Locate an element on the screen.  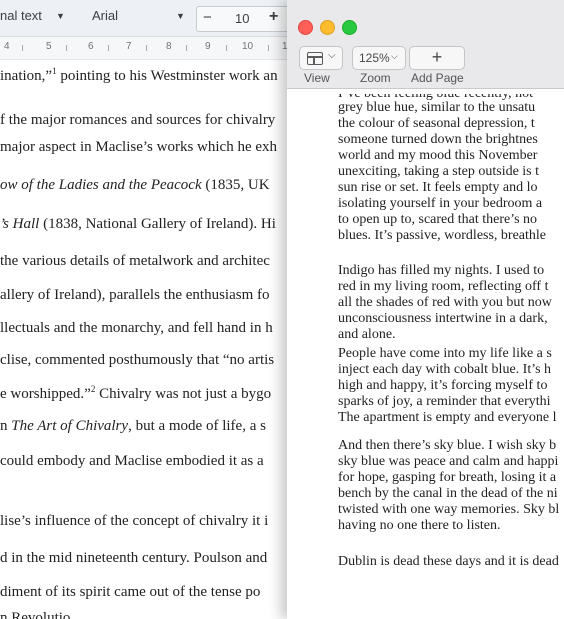
ruler-number: 4 is located at coordinates (7, 46).